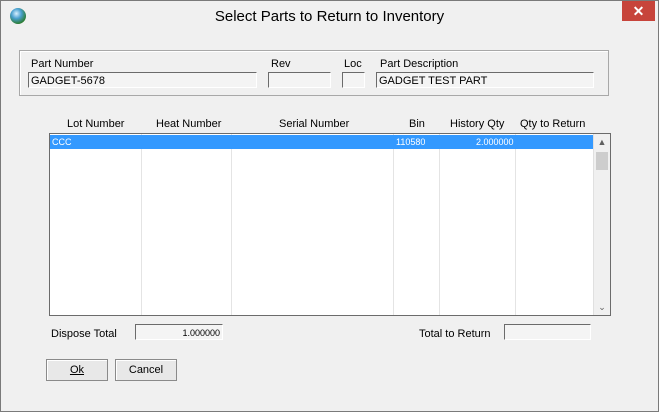 The image size is (659, 412). What do you see at coordinates (84, 334) in the screenshot?
I see `dispose-total-label: Dispose Total` at bounding box center [84, 334].